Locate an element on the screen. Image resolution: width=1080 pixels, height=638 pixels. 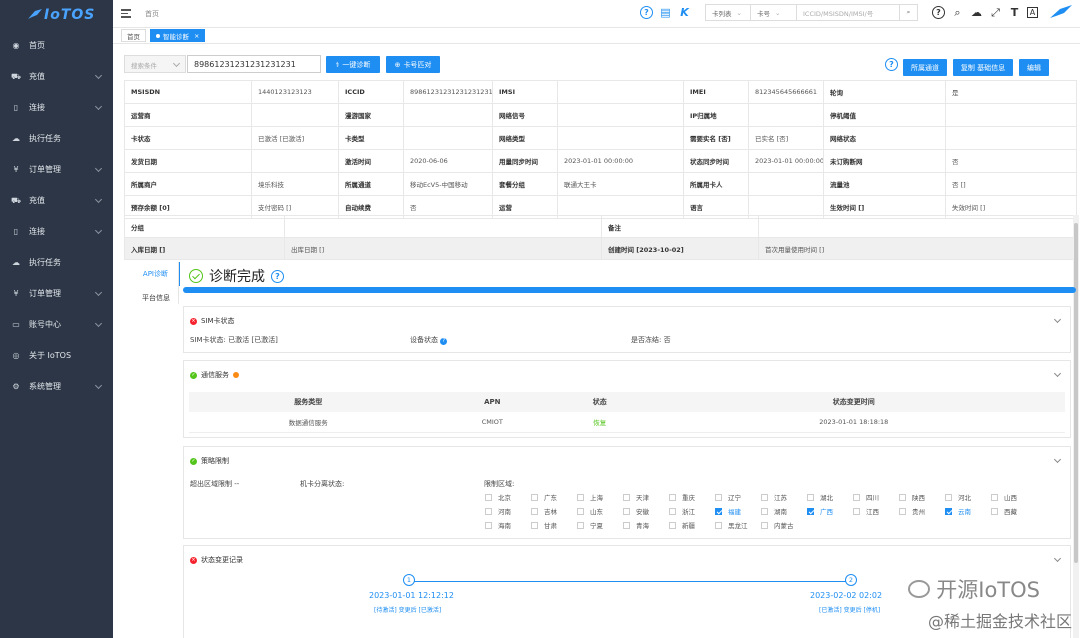
region-checkbox: 福建 is located at coordinates (738, 511).